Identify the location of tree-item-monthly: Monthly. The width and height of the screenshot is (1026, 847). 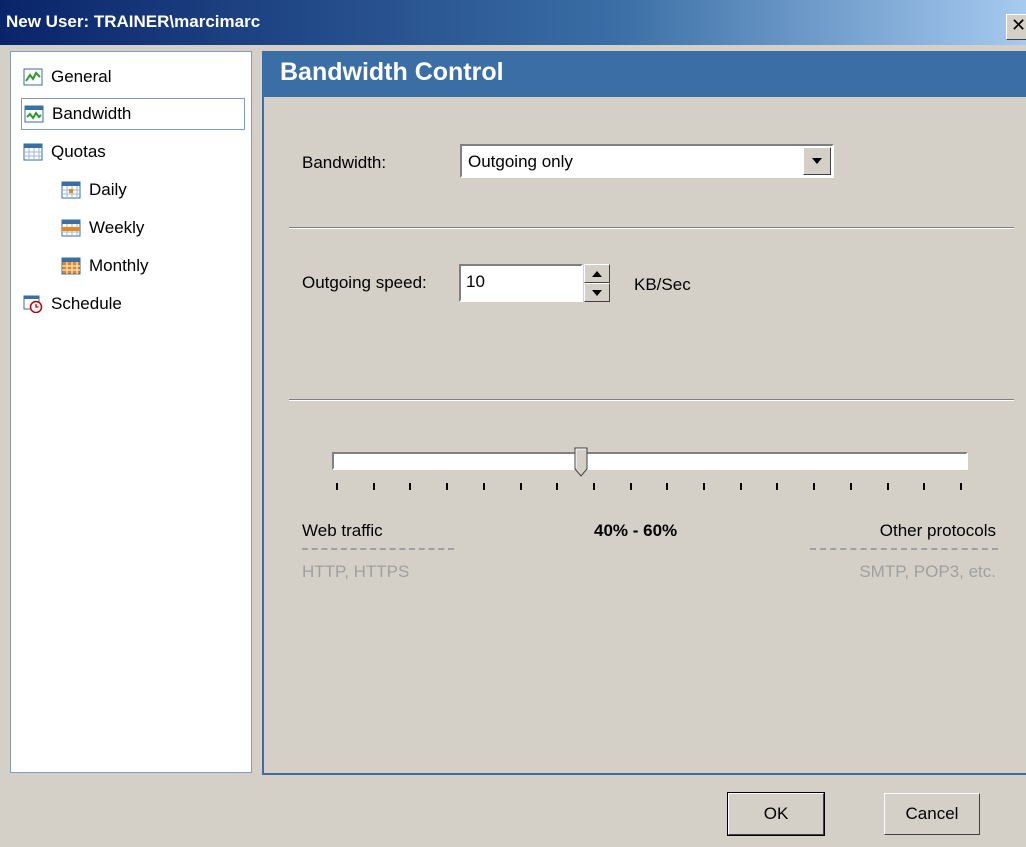
(151, 266).